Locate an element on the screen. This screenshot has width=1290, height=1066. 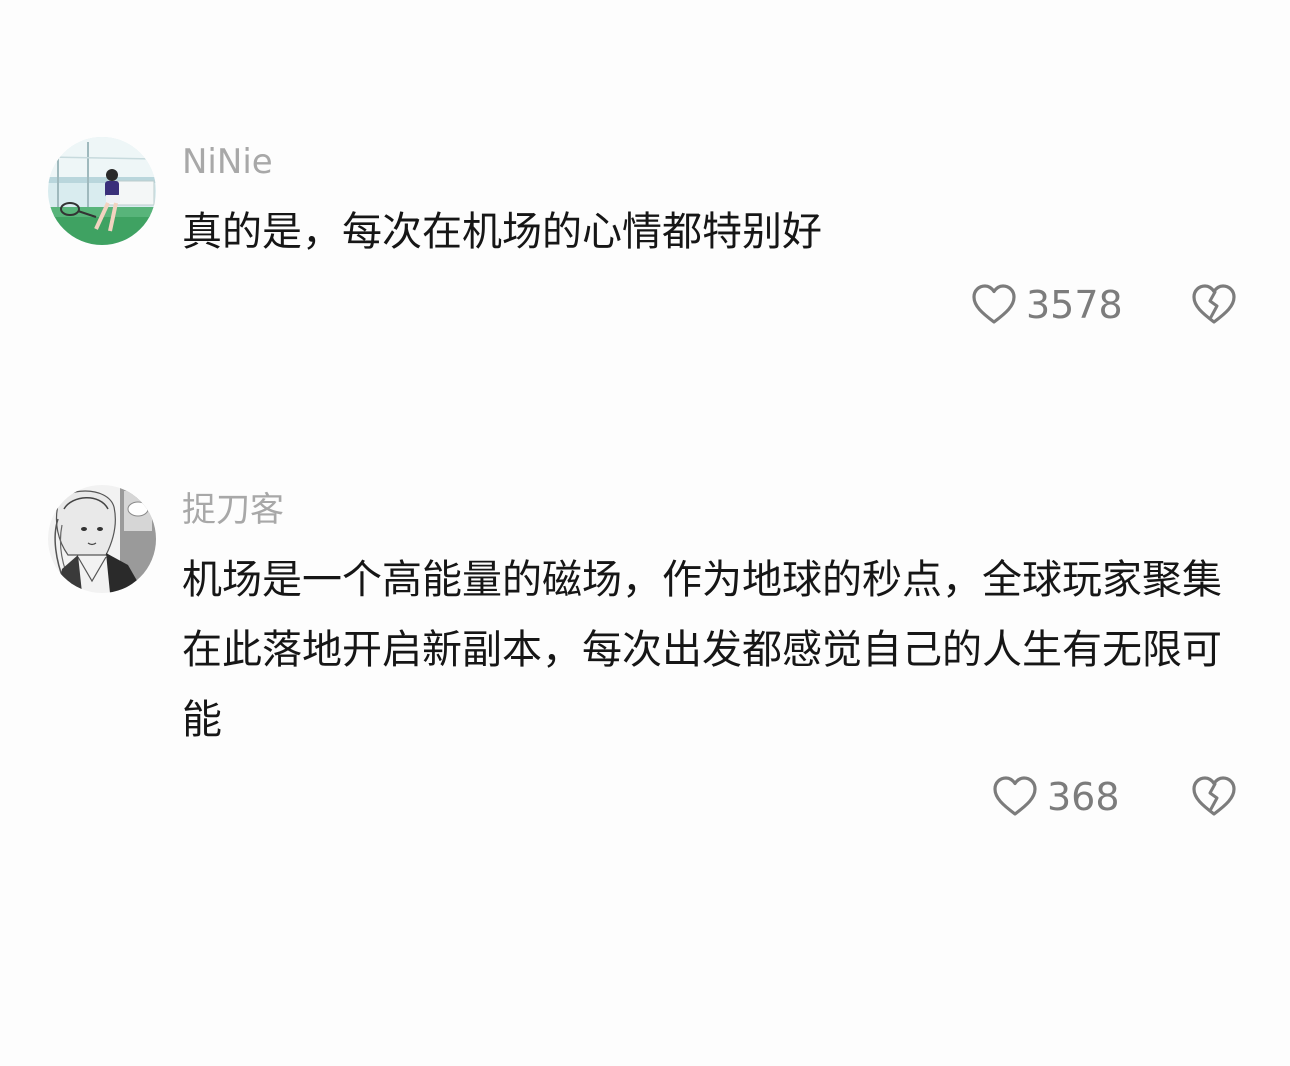
comment-actions: 3578 is located at coordinates (645, 305).